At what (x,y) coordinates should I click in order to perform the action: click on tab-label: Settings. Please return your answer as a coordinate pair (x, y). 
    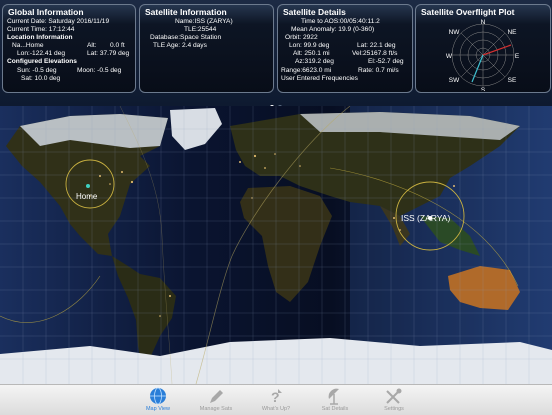
    Looking at the image, I should click on (394, 409).